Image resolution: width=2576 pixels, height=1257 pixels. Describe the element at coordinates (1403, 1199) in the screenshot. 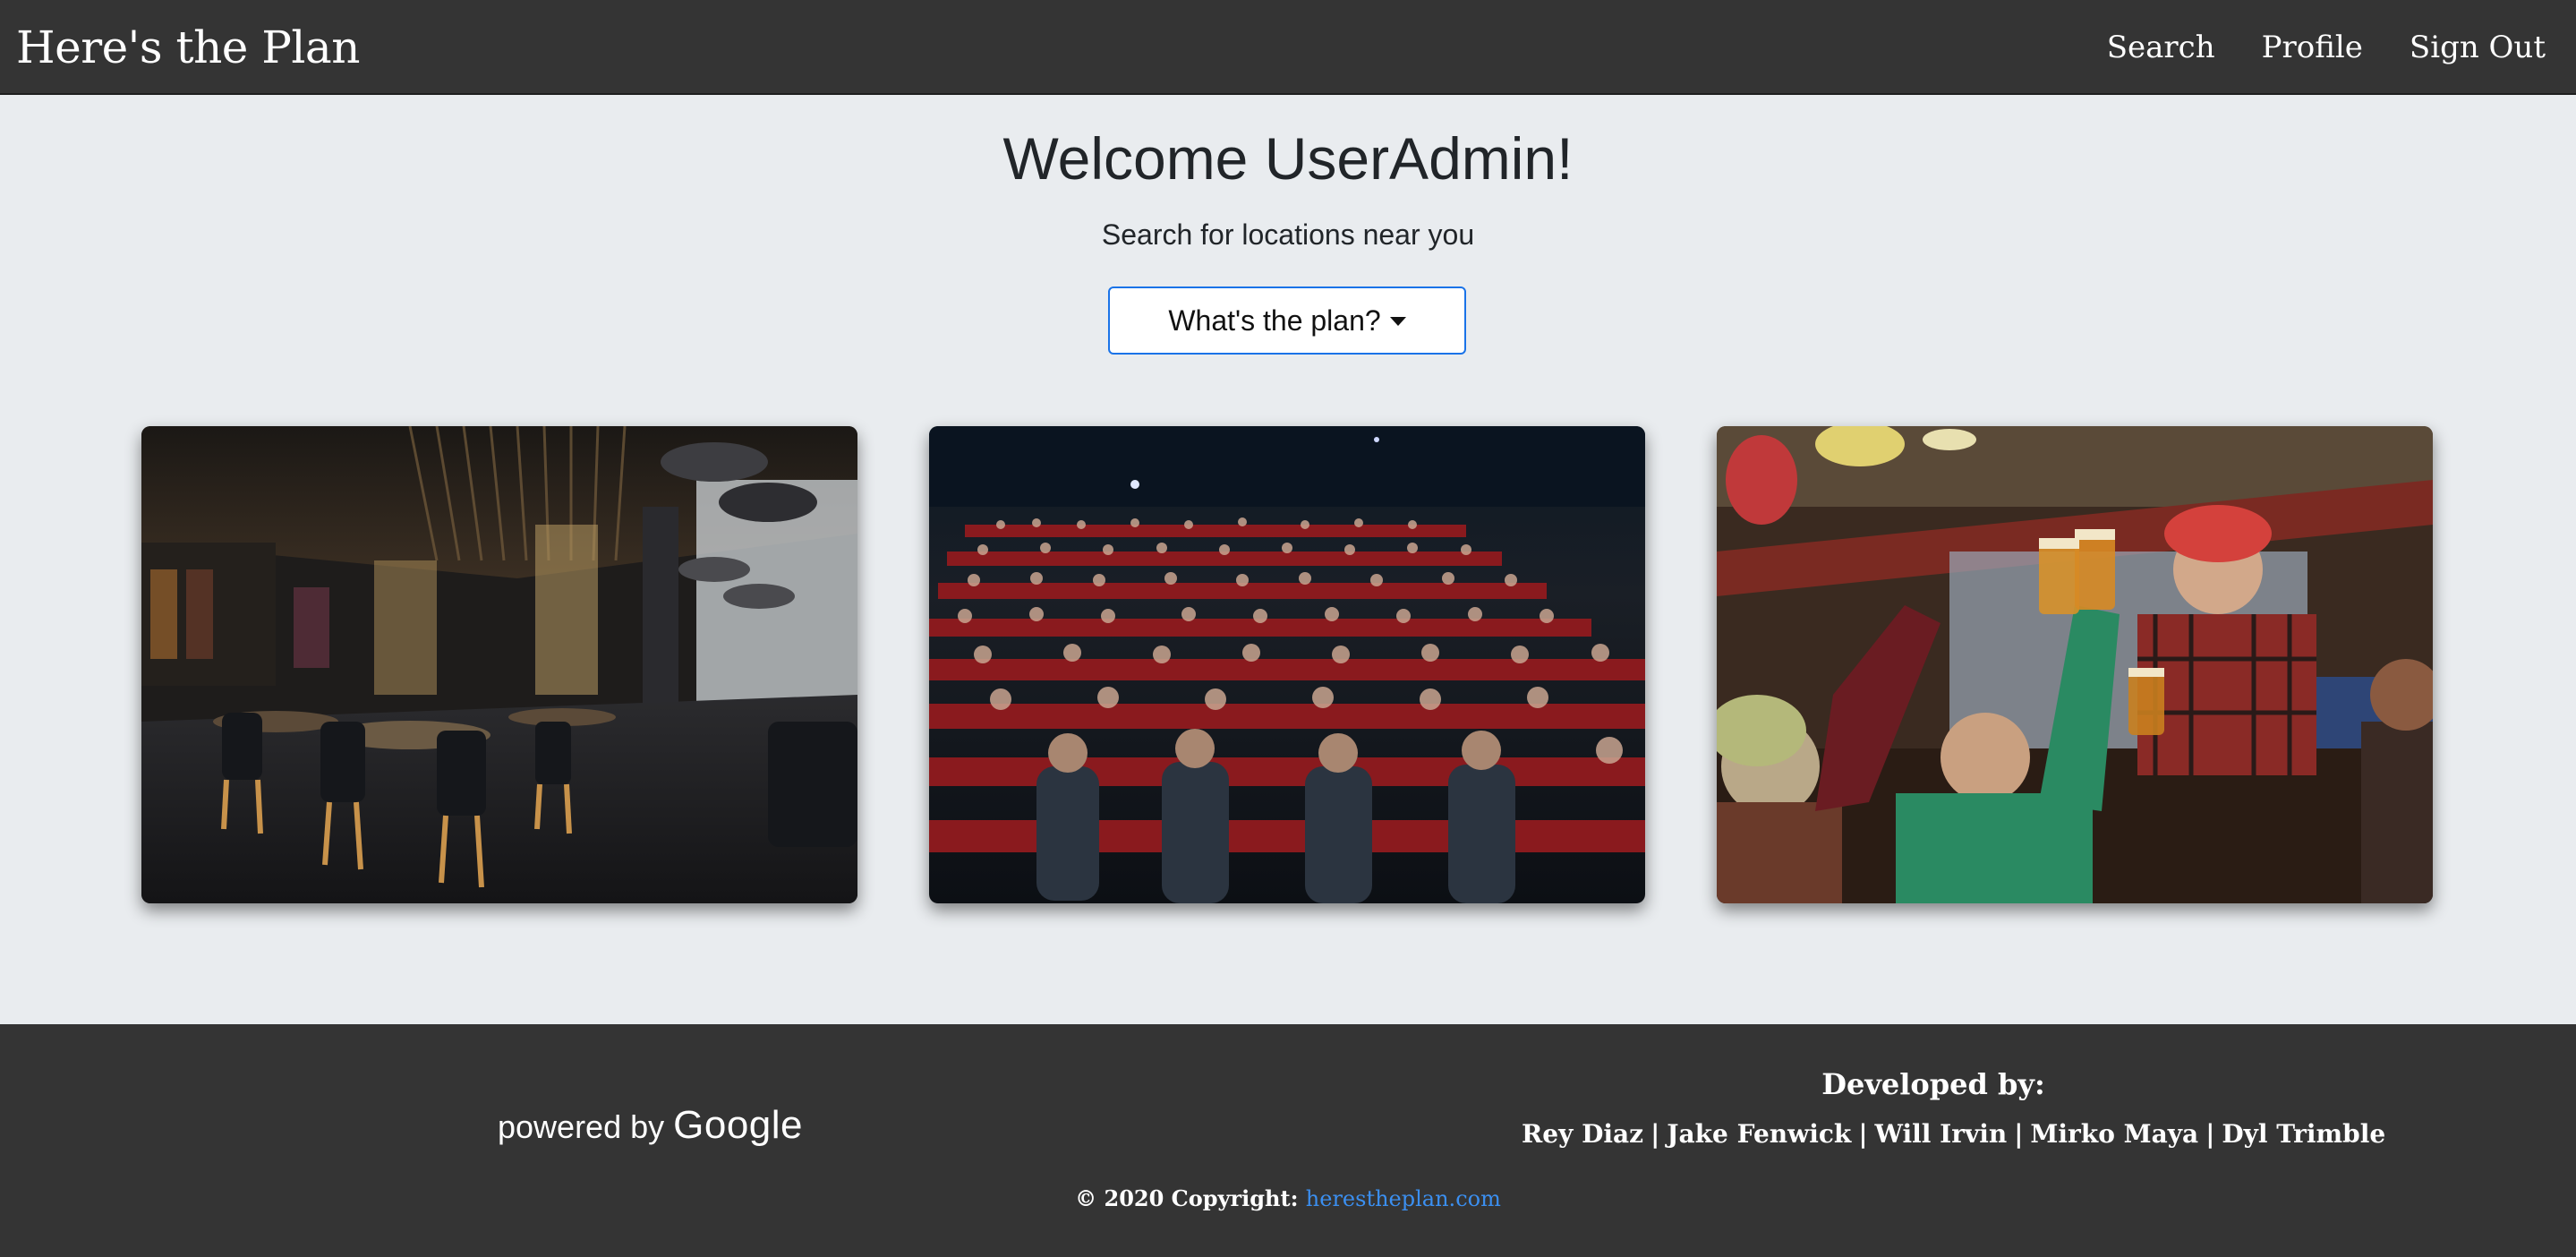

I see `copyright-link: herestheplan.com` at that location.